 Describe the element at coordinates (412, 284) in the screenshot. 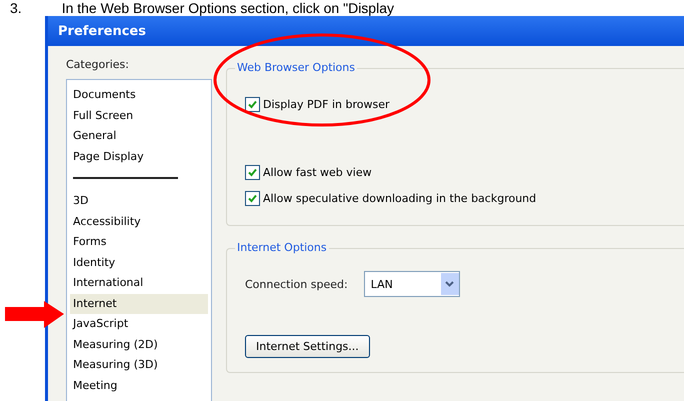

I see `connection-speed-dropdown: LAN` at that location.